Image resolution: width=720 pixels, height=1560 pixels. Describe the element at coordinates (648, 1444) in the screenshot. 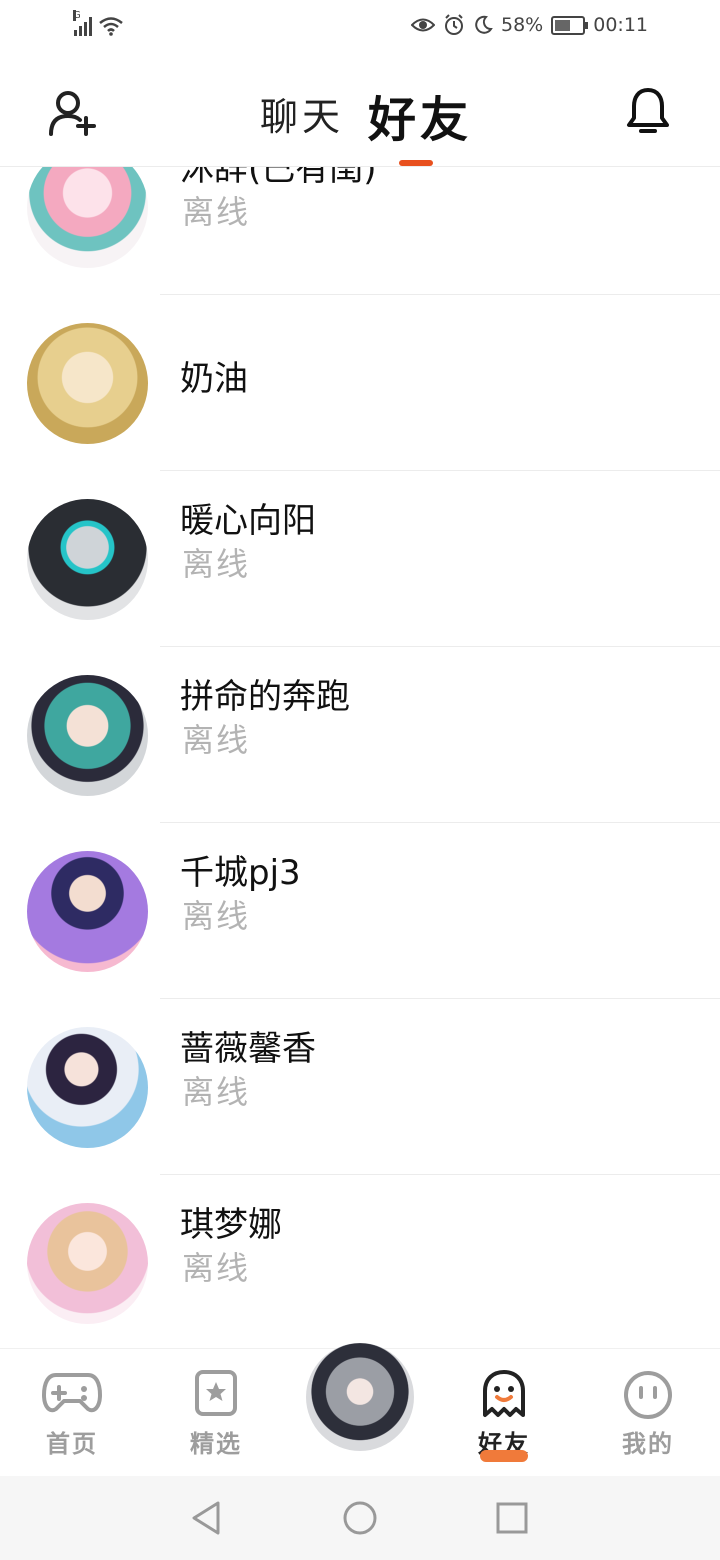

I see `nav-mine-label: 我的` at that location.